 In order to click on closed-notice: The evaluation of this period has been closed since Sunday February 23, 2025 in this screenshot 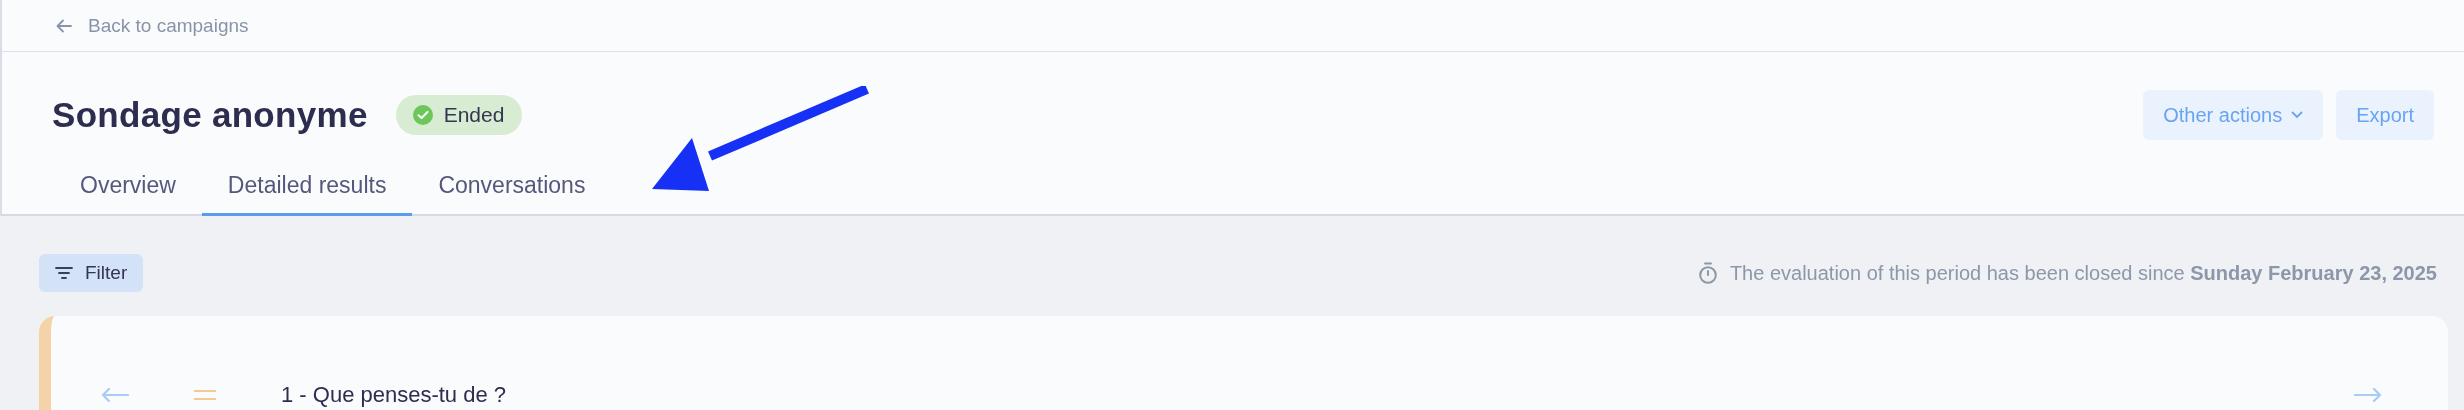, I will do `click(2083, 273)`.